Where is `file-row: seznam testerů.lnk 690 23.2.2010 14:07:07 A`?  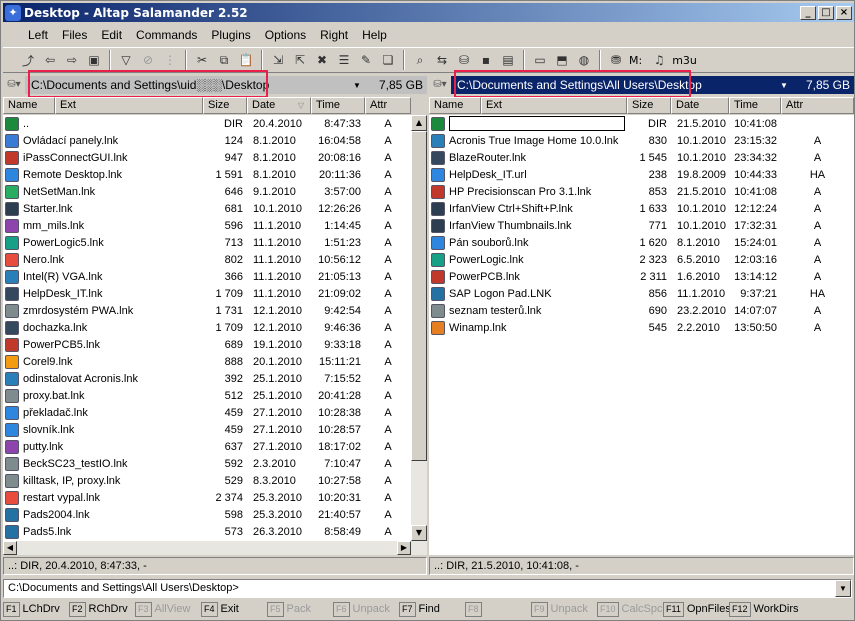
file-row: seznam testerů.lnk 690 23.2.2010 14:07:07 A is located at coordinates (641, 310).